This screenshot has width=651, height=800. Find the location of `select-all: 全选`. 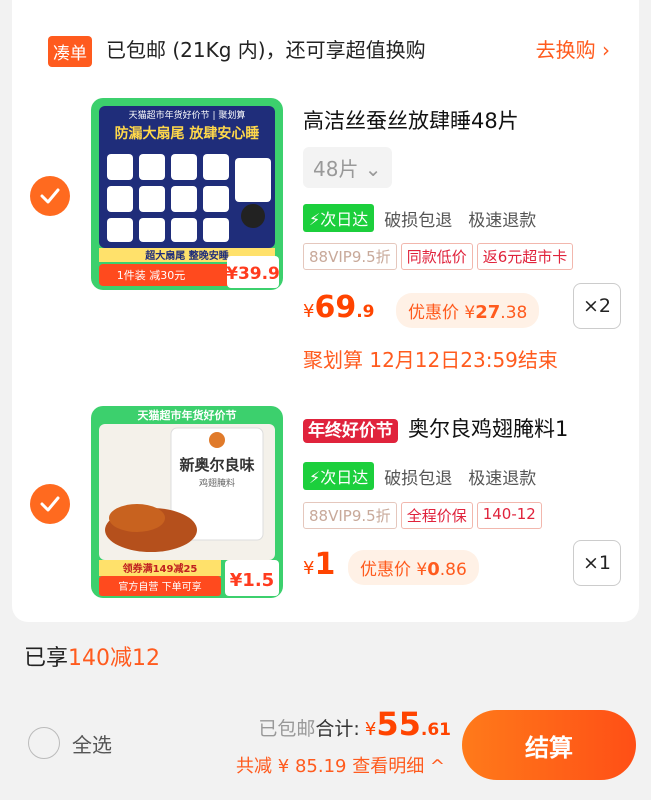

select-all: 全选 is located at coordinates (70, 743).